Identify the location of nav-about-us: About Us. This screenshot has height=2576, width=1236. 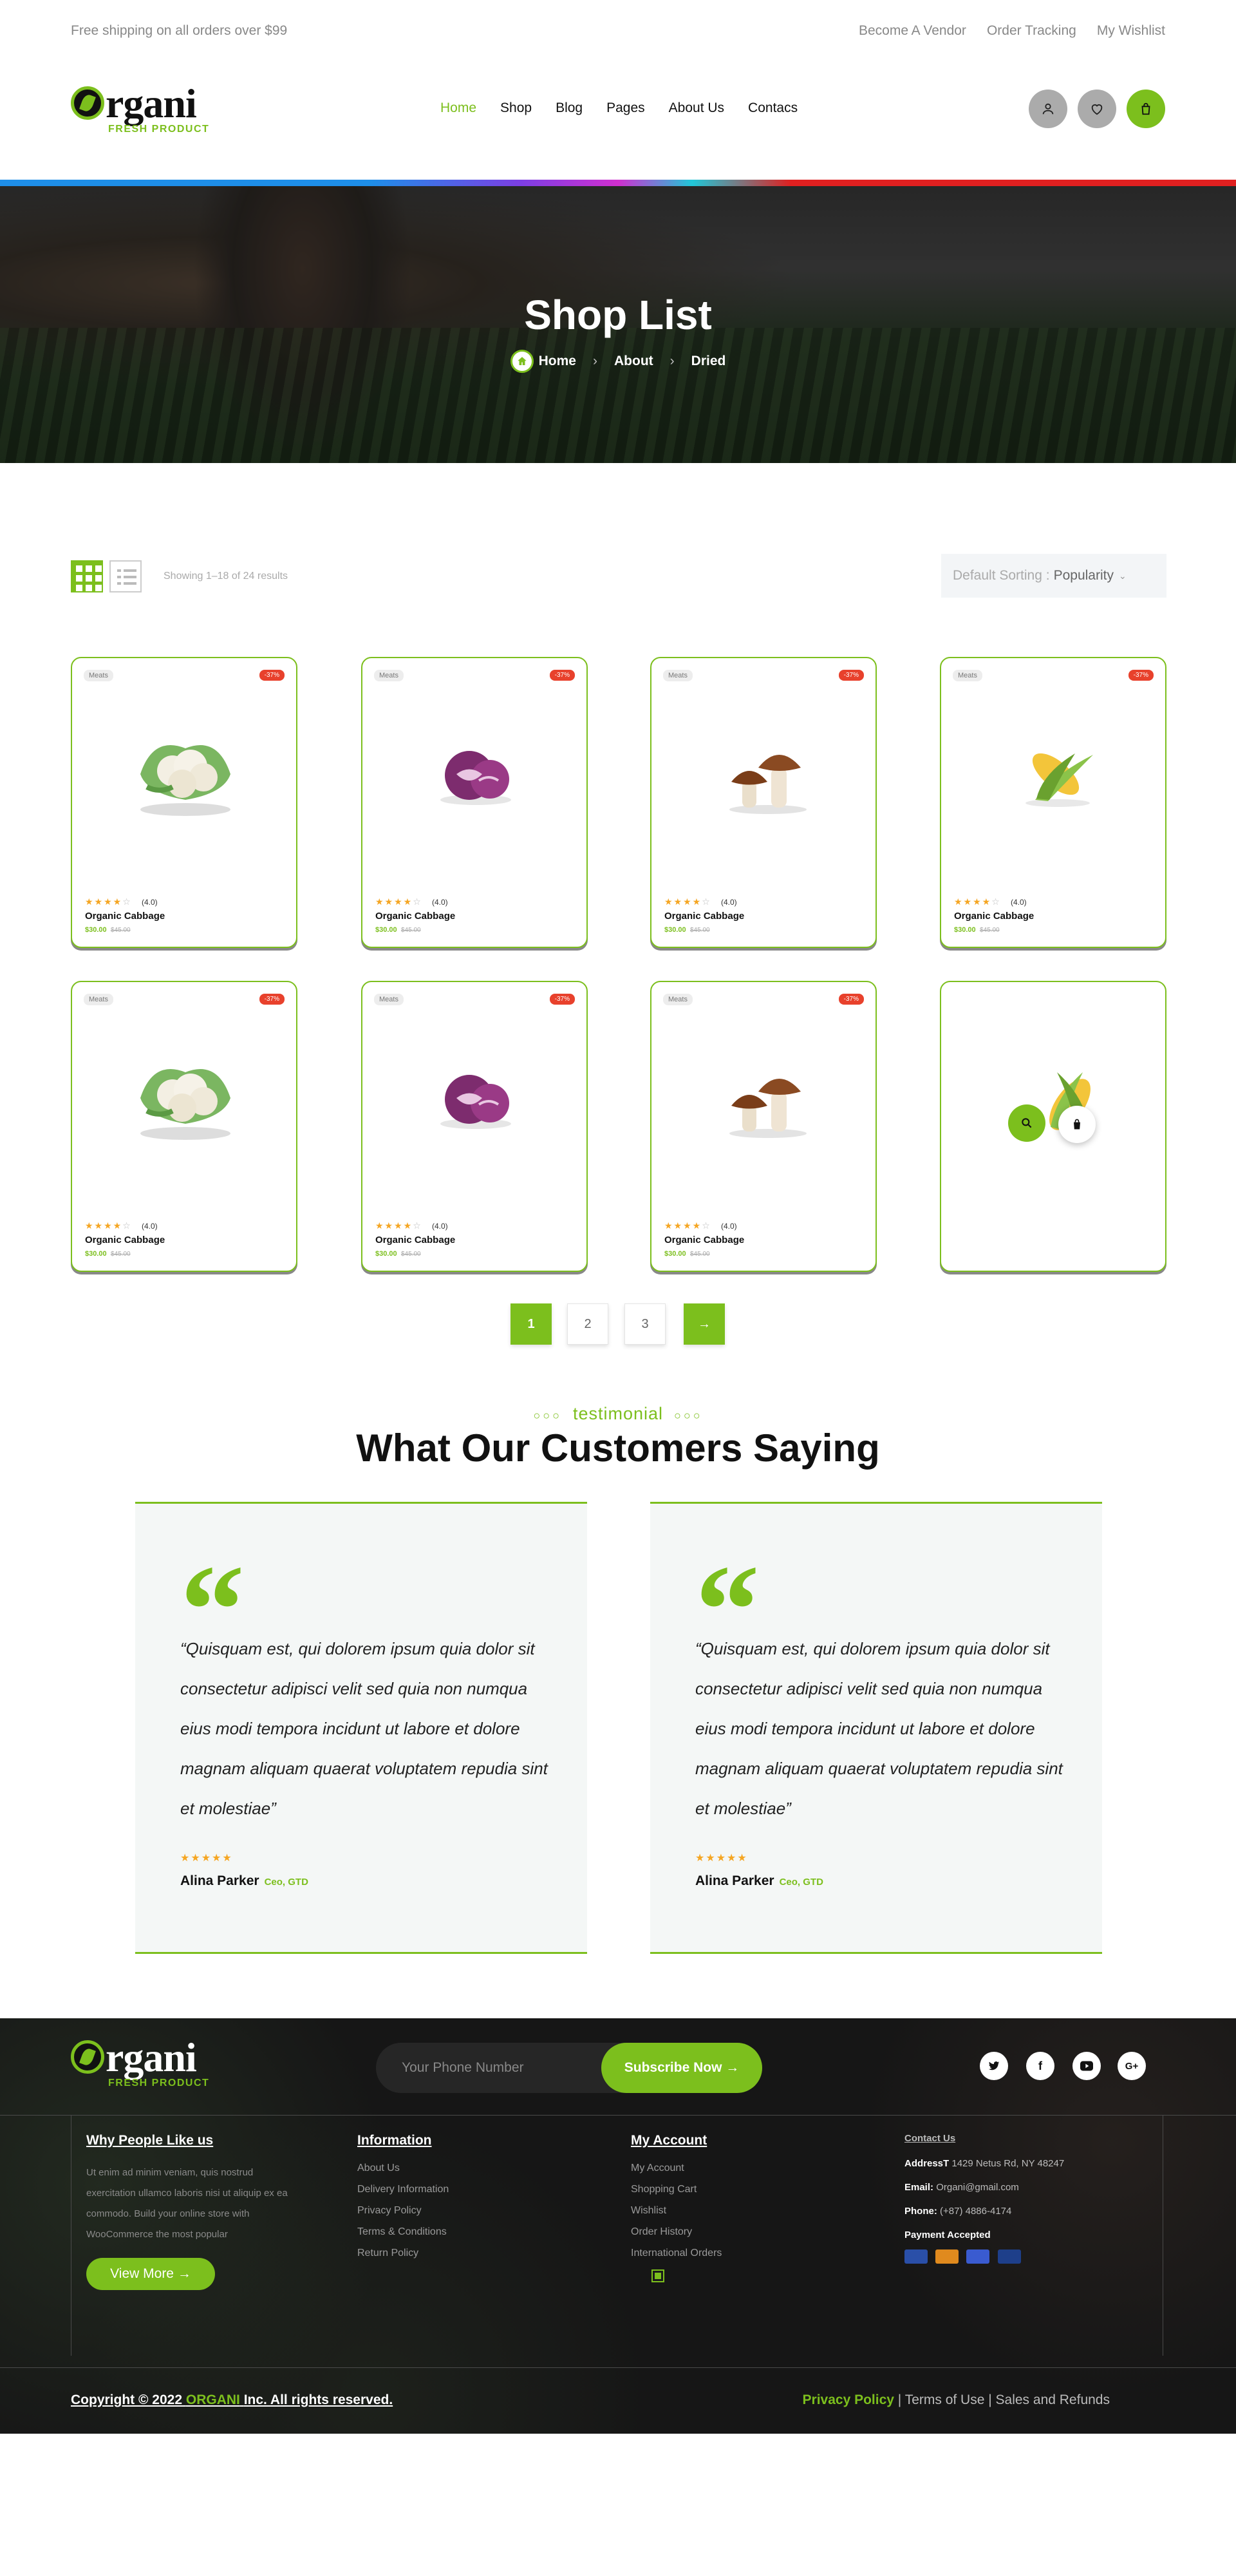
(696, 108).